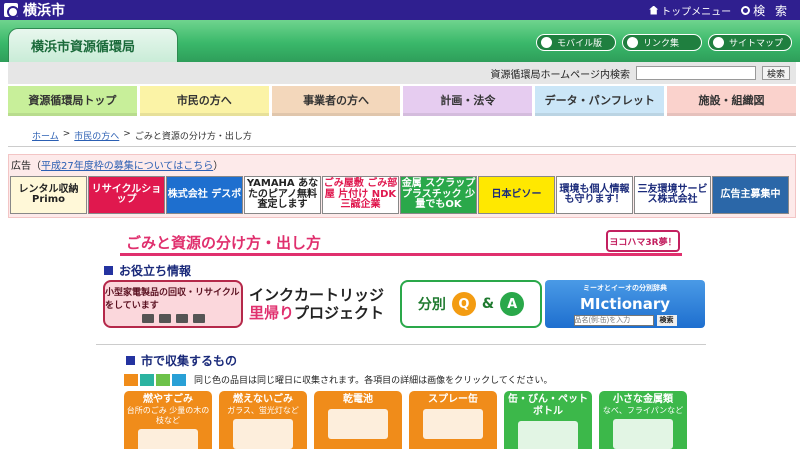  What do you see at coordinates (488, 304) in the screenshot?
I see `qa-amp: &` at bounding box center [488, 304].